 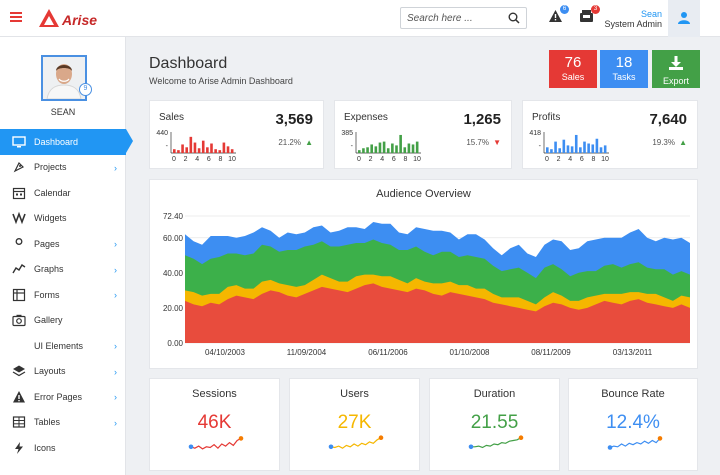 What do you see at coordinates (633, 424) in the screenshot?
I see `bounce-rate-card: Bounce Rate 12.4%` at bounding box center [633, 424].